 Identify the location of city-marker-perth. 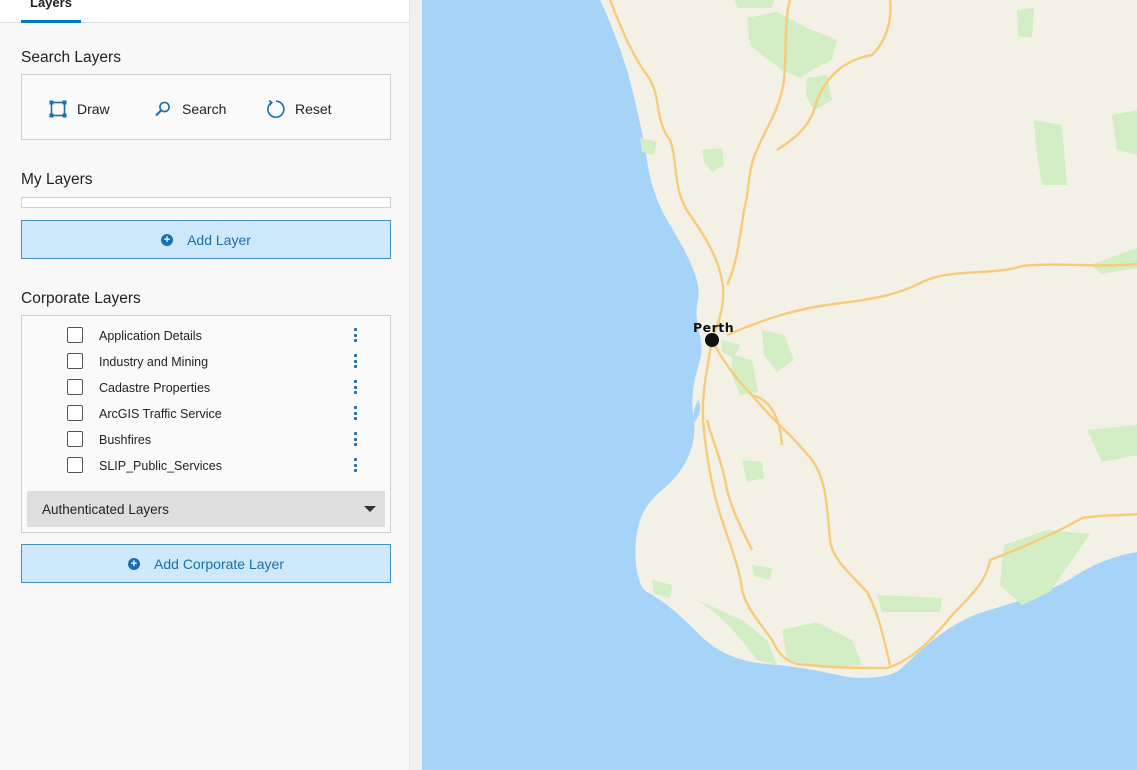
(712, 340).